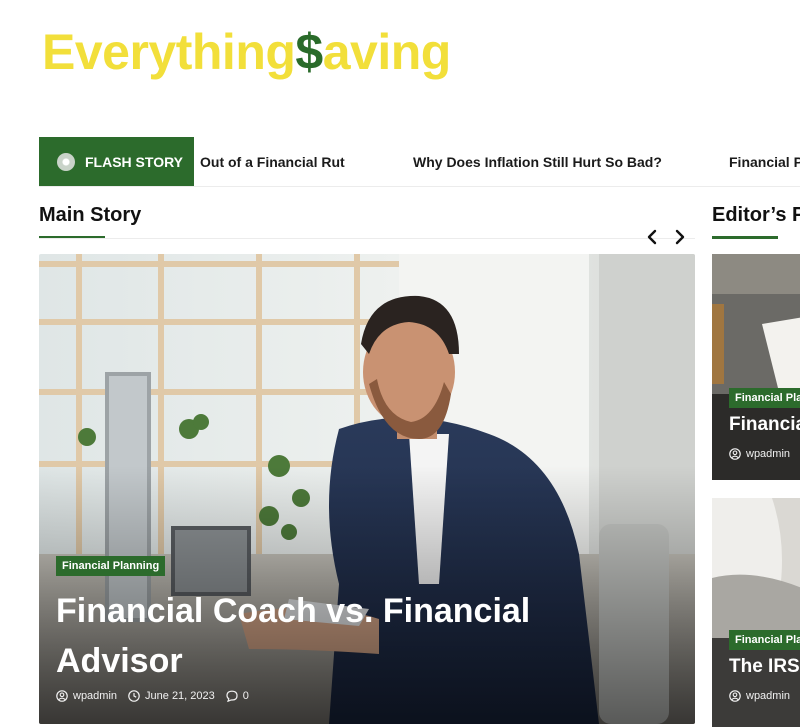  I want to click on editors-pick-category-2: Financial Pla, so click(764, 640).